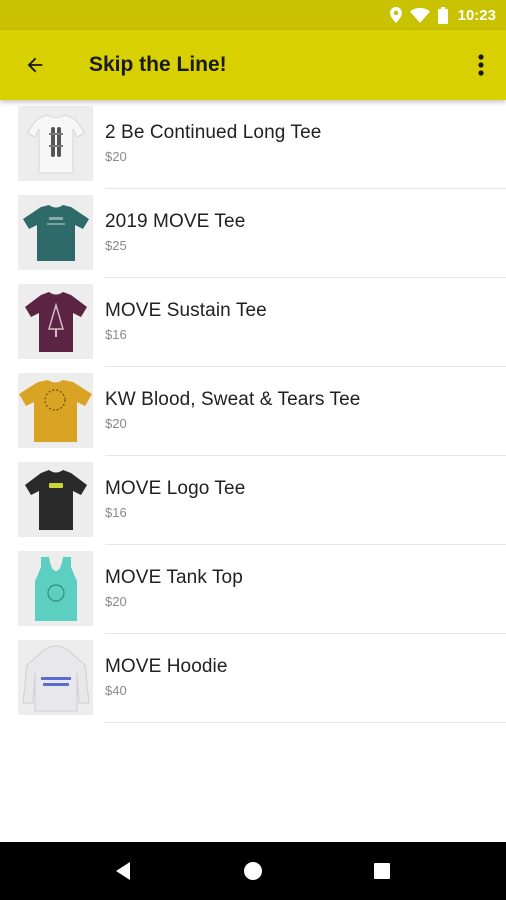 Image resolution: width=506 pixels, height=900 pixels. I want to click on product-item: MOVE Sustain Tee $16, so click(253, 322).